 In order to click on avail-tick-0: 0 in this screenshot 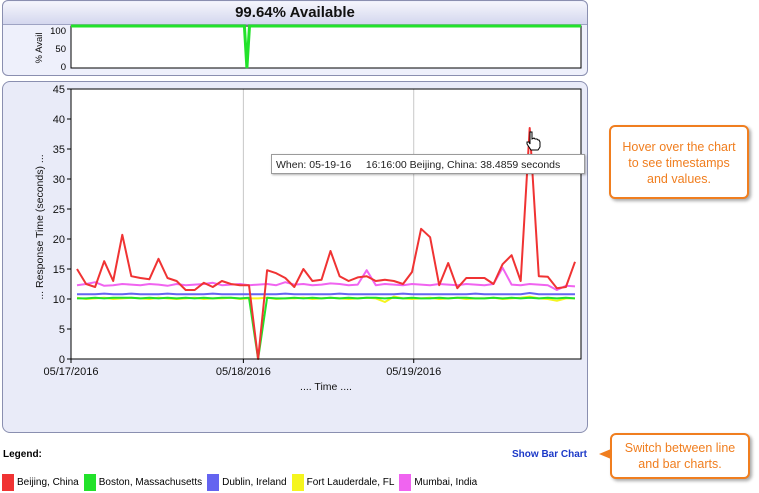, I will do `click(63, 67)`.